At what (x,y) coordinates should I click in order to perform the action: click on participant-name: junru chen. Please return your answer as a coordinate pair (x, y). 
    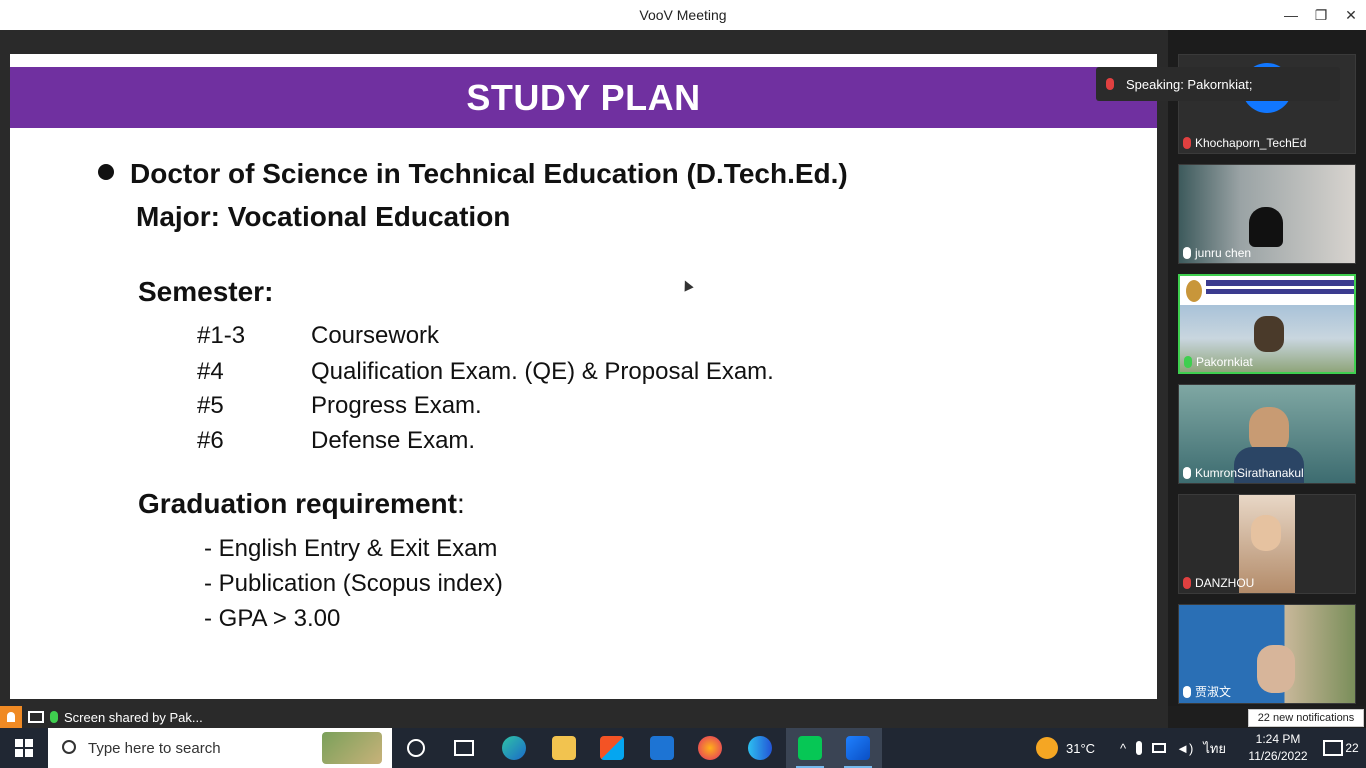
    Looking at the image, I should click on (1223, 253).